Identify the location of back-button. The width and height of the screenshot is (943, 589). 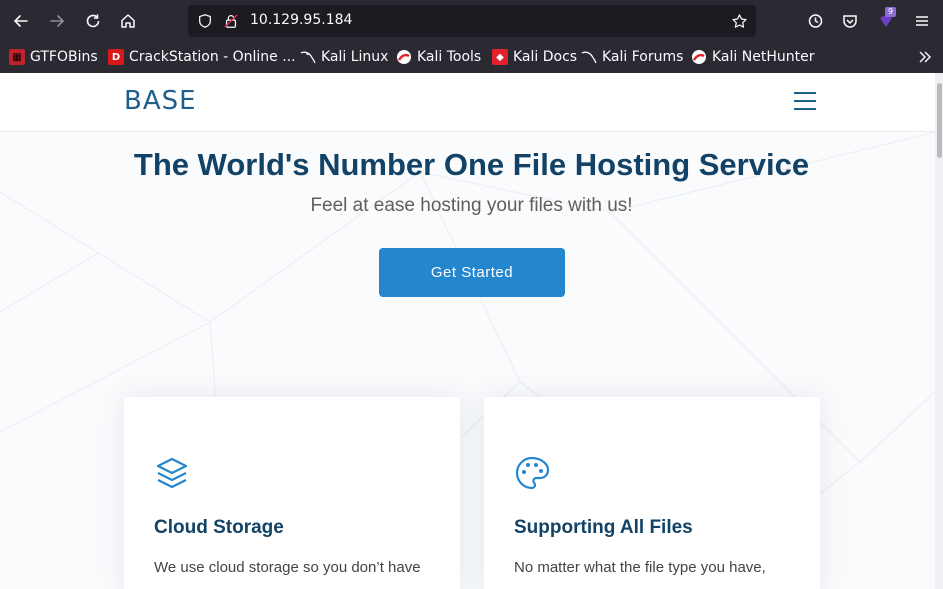
(21, 21).